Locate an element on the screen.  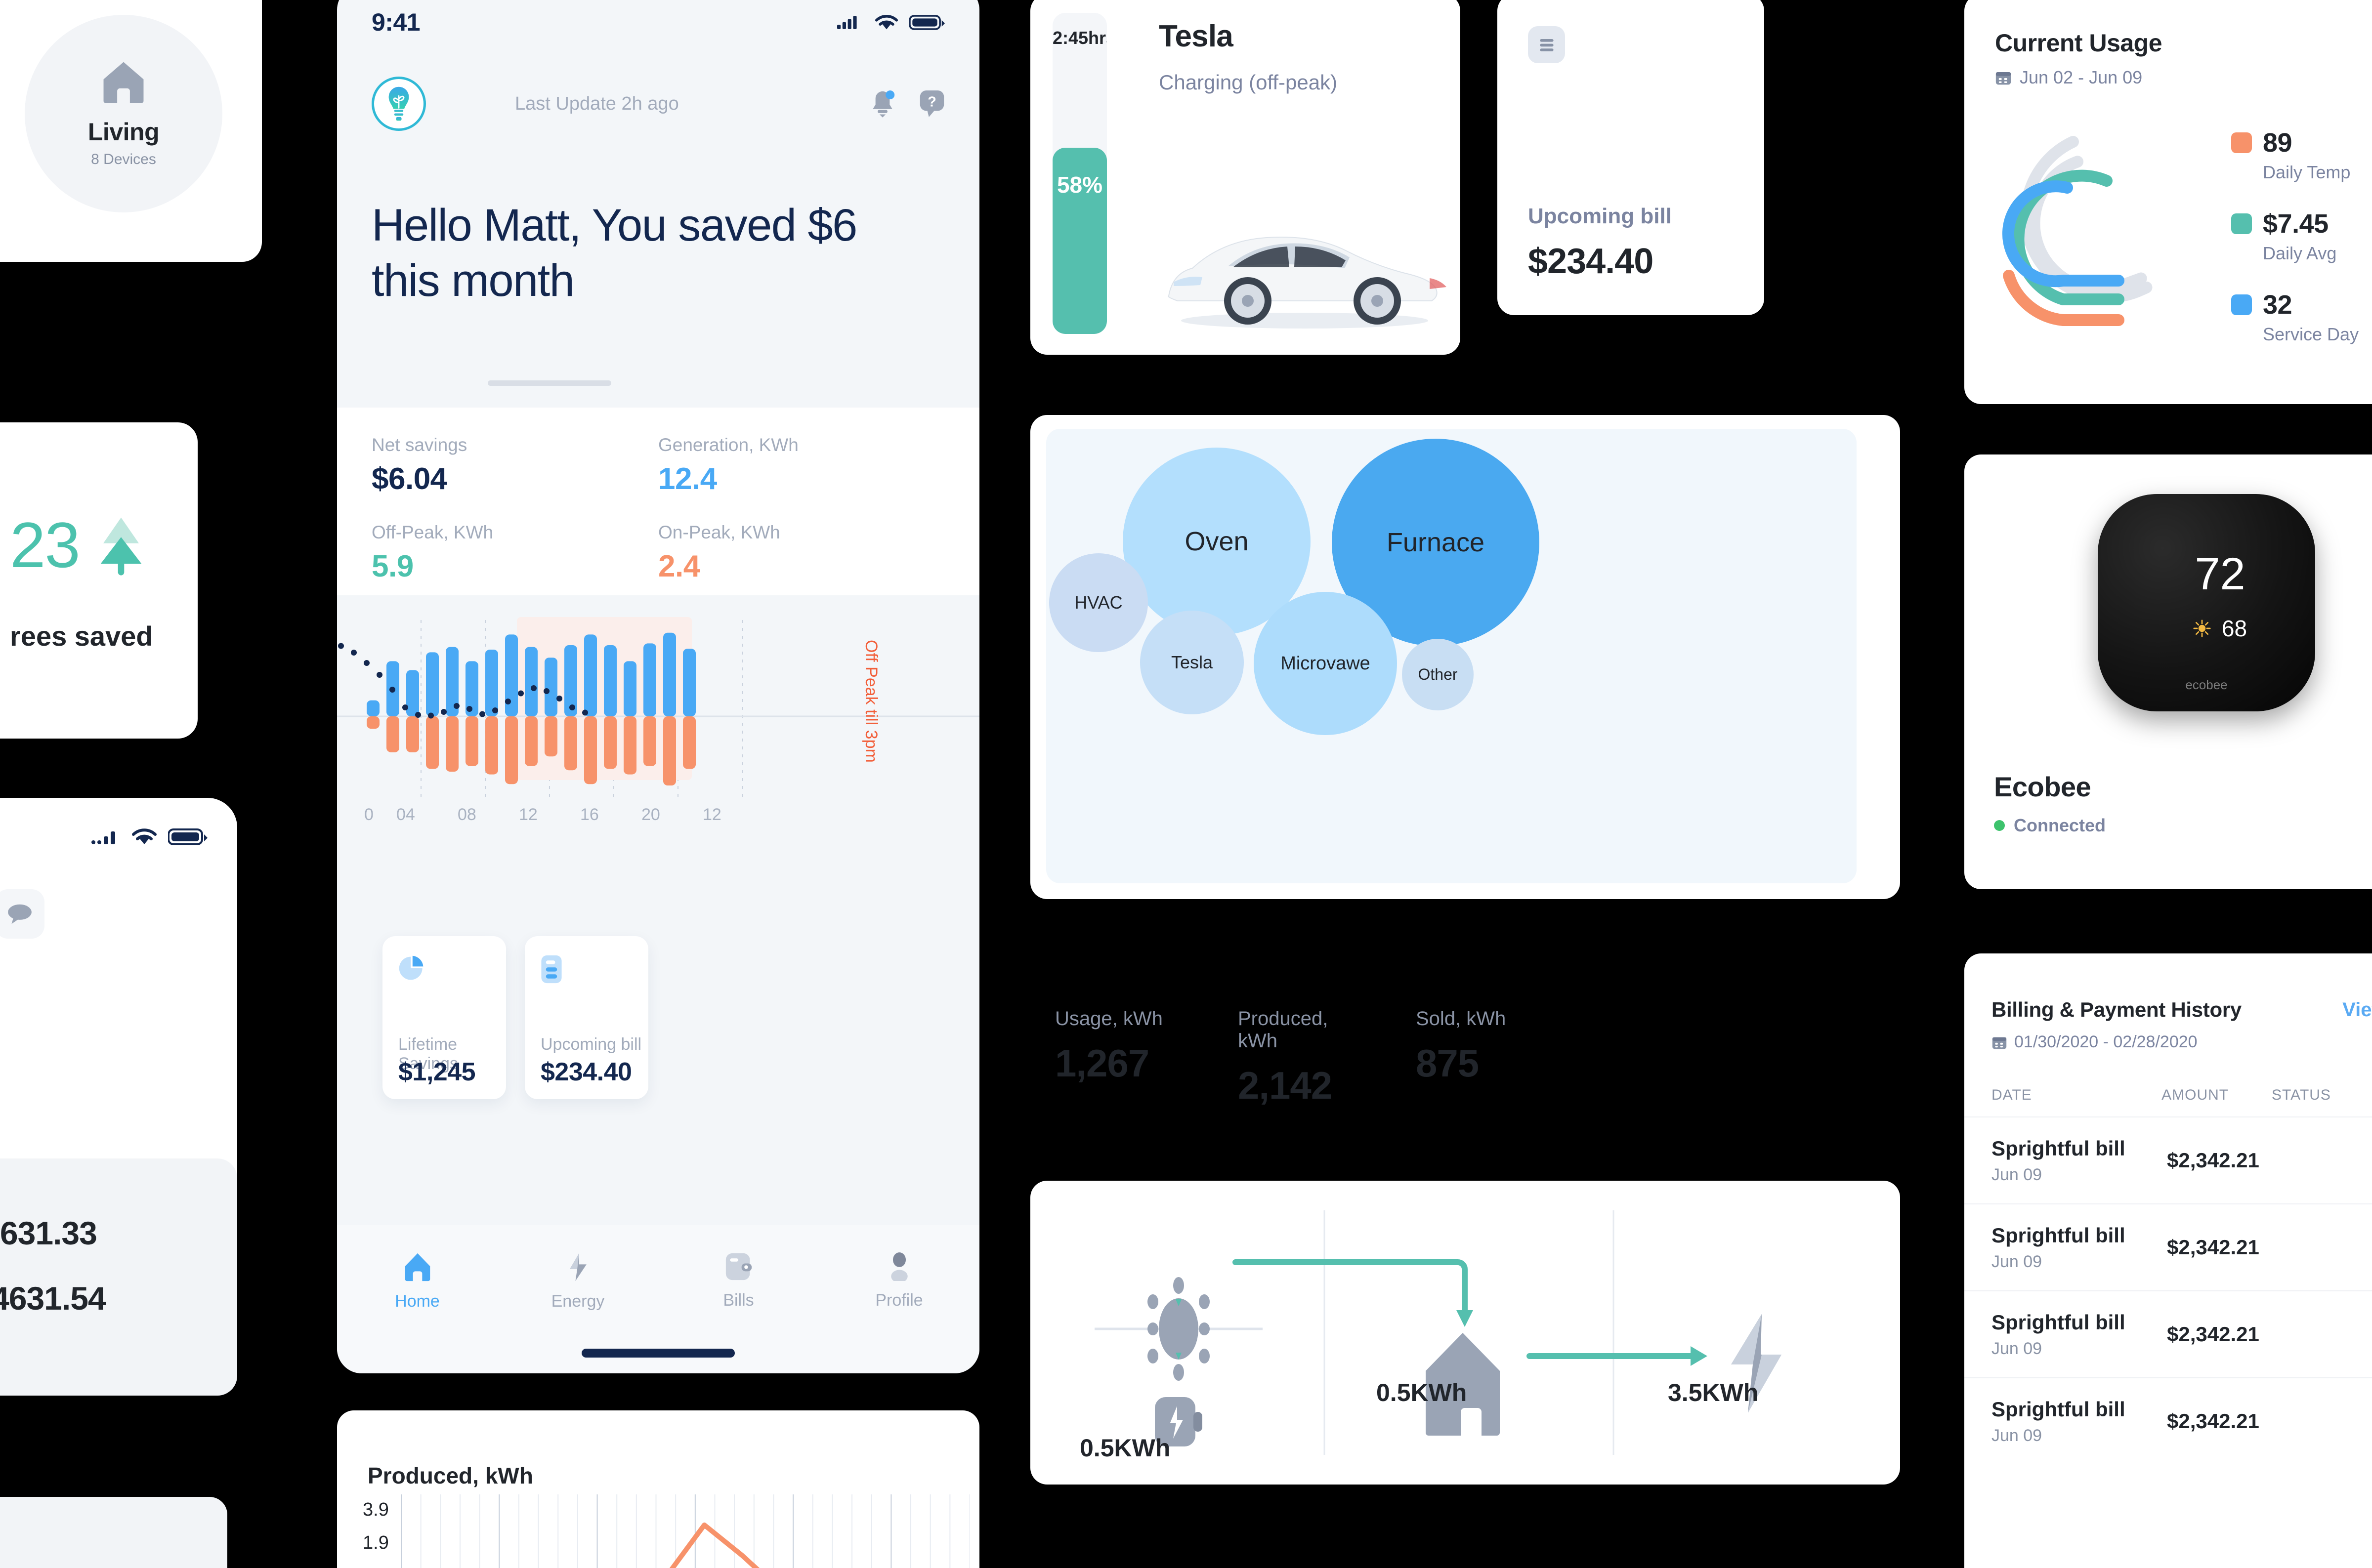
tab-bills: Bills is located at coordinates (738, 1281).